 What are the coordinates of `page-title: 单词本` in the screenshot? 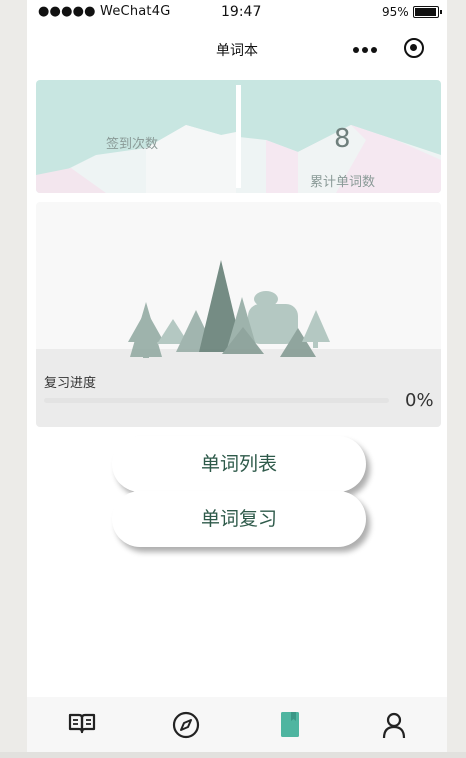 It's located at (237, 51).